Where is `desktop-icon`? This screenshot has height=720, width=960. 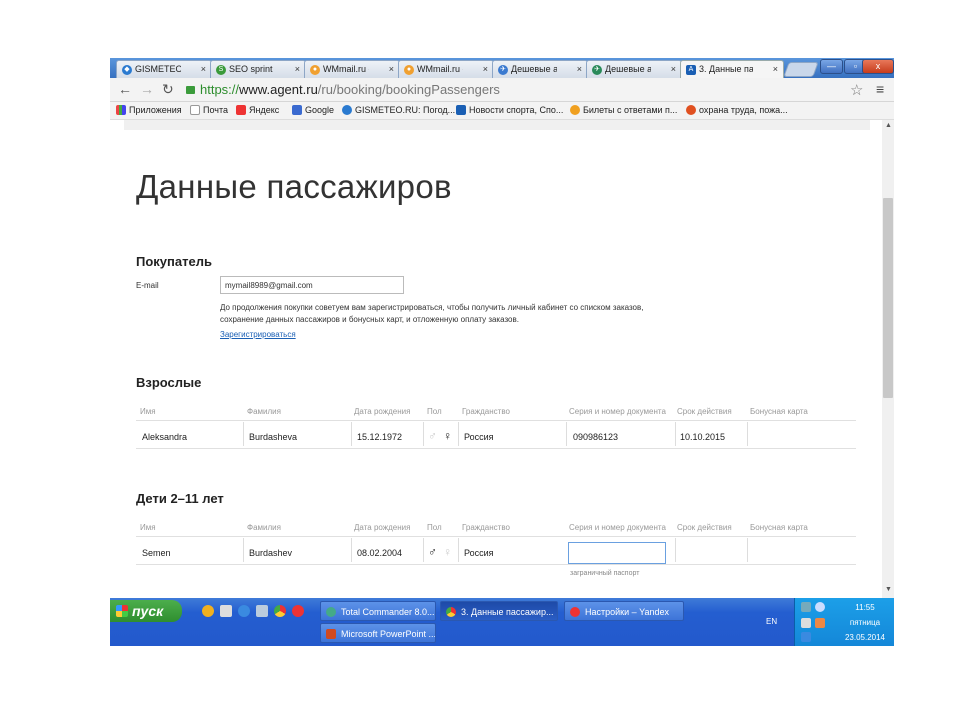
desktop-icon is located at coordinates (262, 611).